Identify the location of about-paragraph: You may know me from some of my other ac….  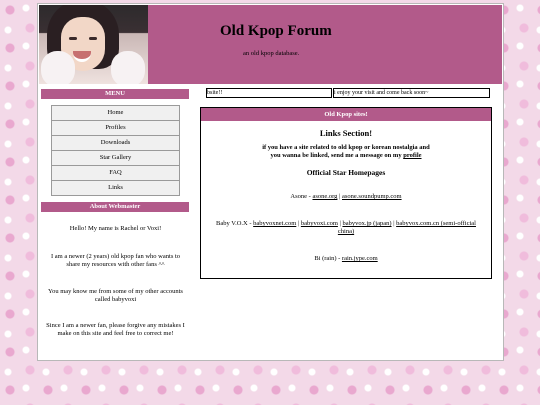
(115, 295).